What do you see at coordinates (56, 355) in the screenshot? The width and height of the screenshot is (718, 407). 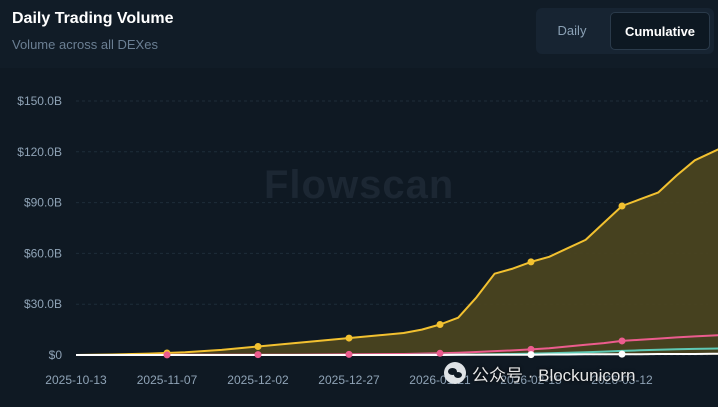 I see `y-tick-label: $0` at bounding box center [56, 355].